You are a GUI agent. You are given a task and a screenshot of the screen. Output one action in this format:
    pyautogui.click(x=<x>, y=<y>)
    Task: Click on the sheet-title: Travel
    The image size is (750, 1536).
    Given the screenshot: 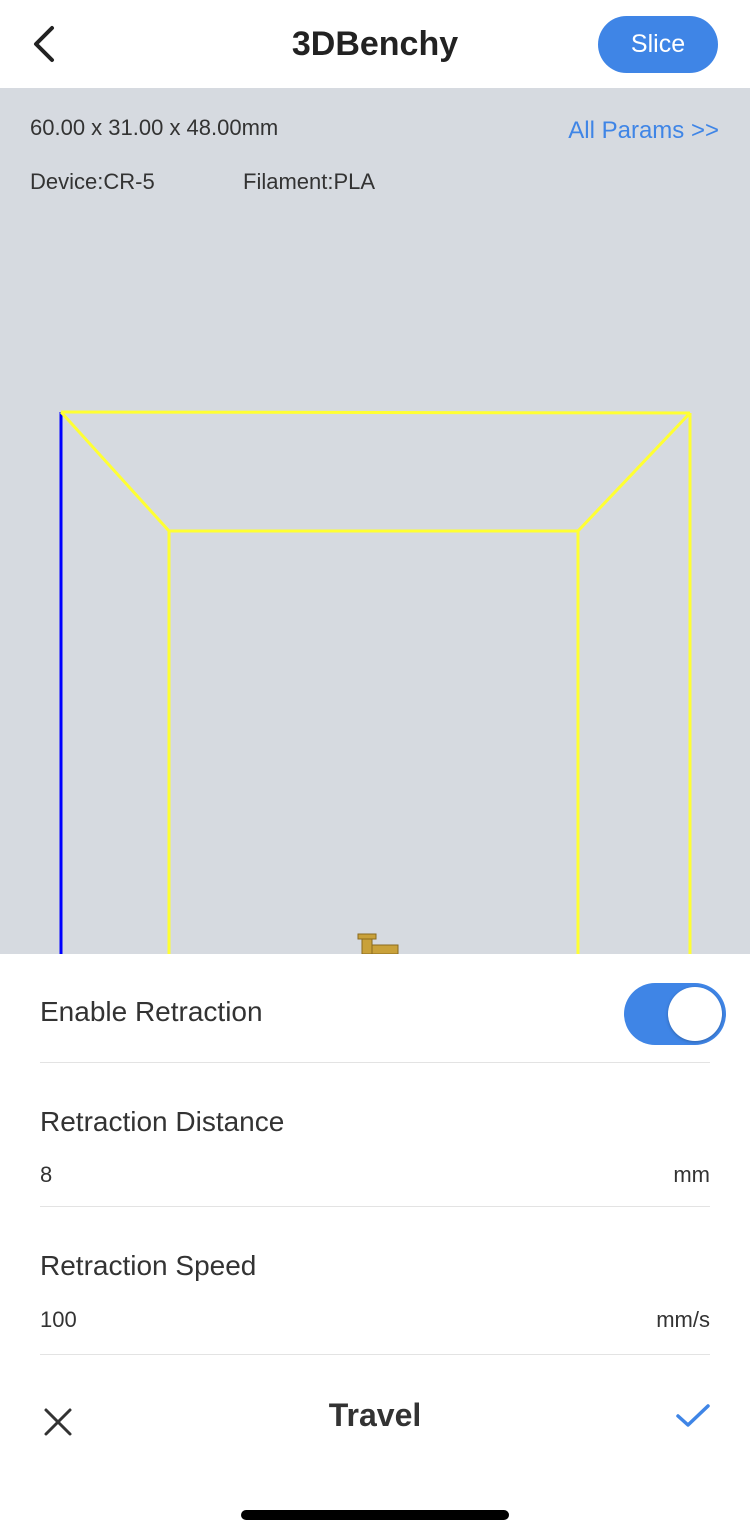 What is the action you would take?
    pyautogui.click(x=375, y=1415)
    